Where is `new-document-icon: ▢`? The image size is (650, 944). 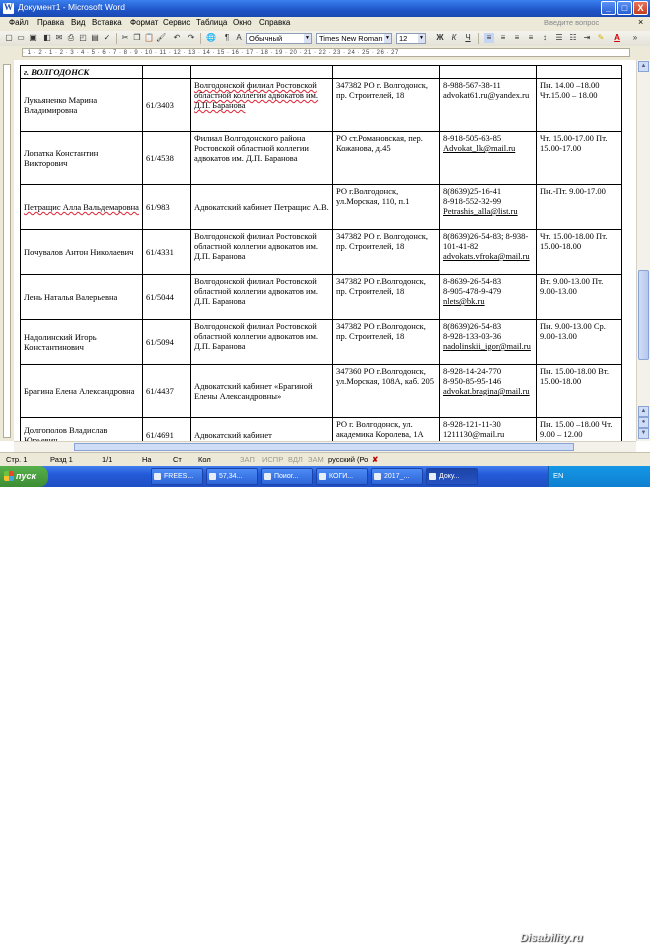 new-document-icon: ▢ is located at coordinates (9, 38).